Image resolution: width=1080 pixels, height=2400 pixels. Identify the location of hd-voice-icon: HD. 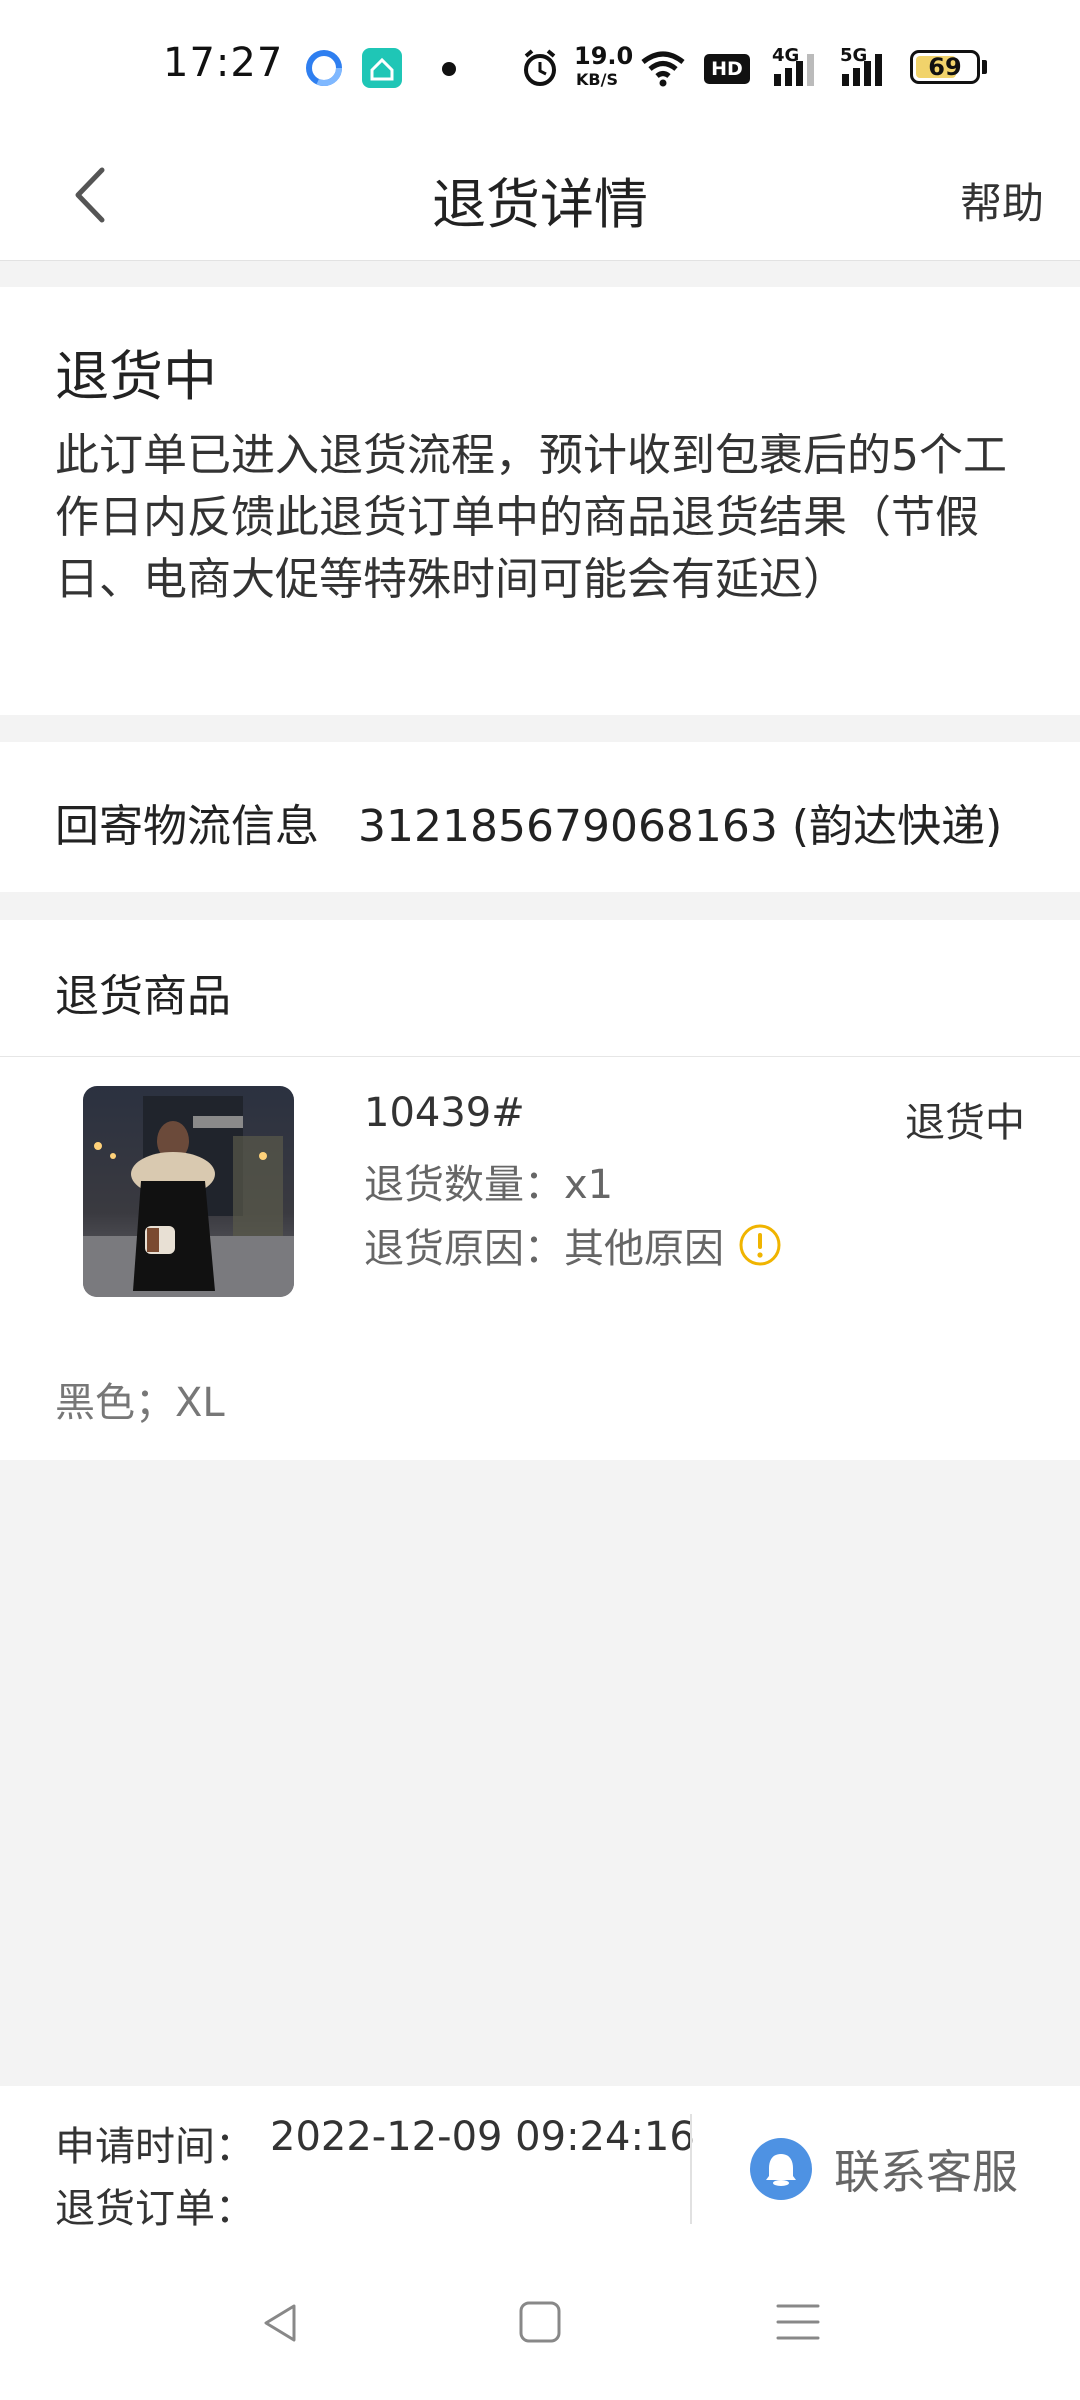
(727, 69).